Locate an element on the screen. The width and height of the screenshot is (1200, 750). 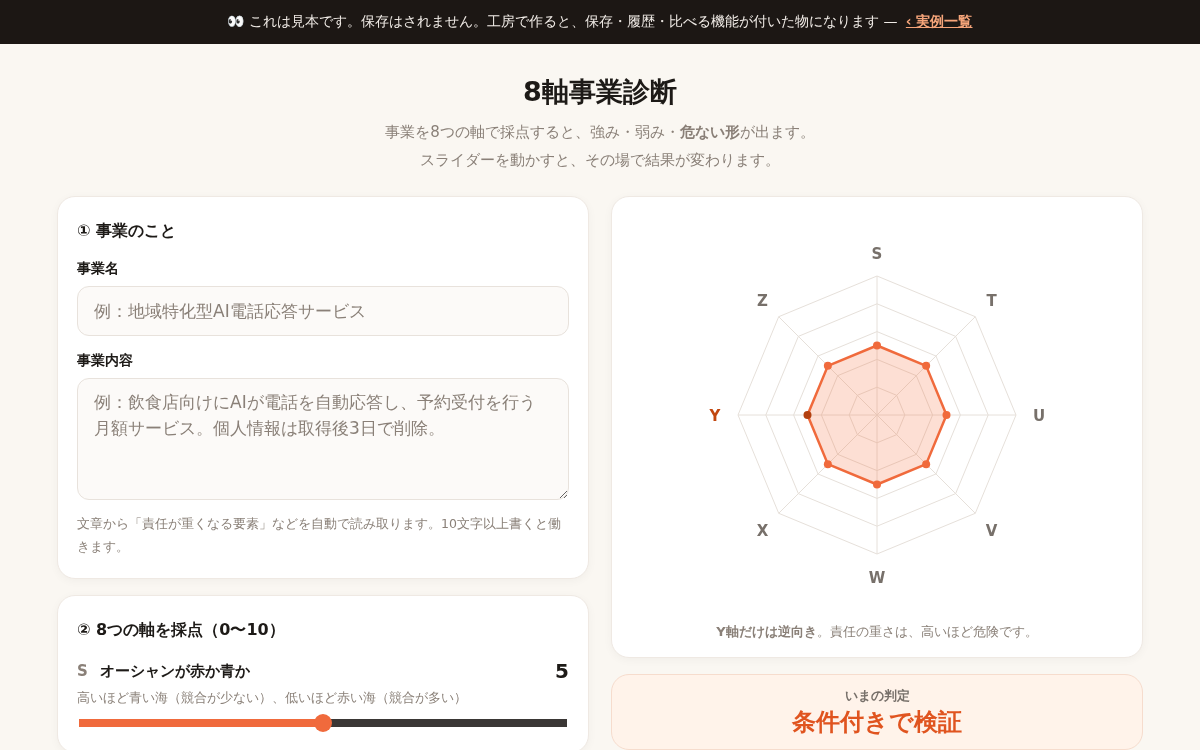
section-heading: ① 事業のこと is located at coordinates (127, 231).